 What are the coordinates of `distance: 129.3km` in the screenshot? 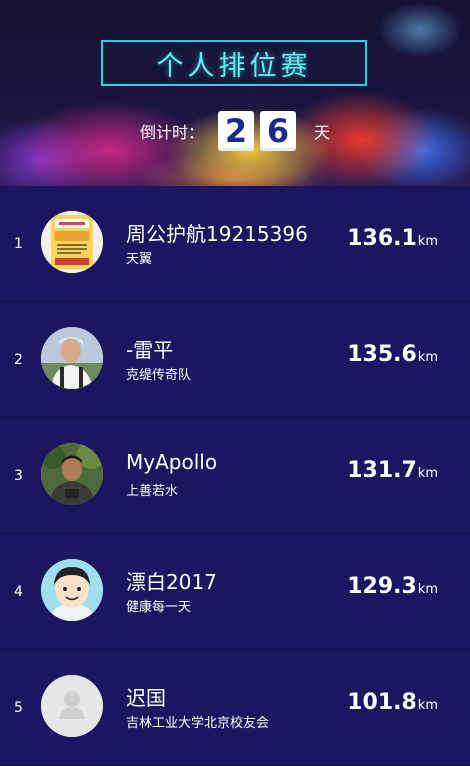 It's located at (392, 586).